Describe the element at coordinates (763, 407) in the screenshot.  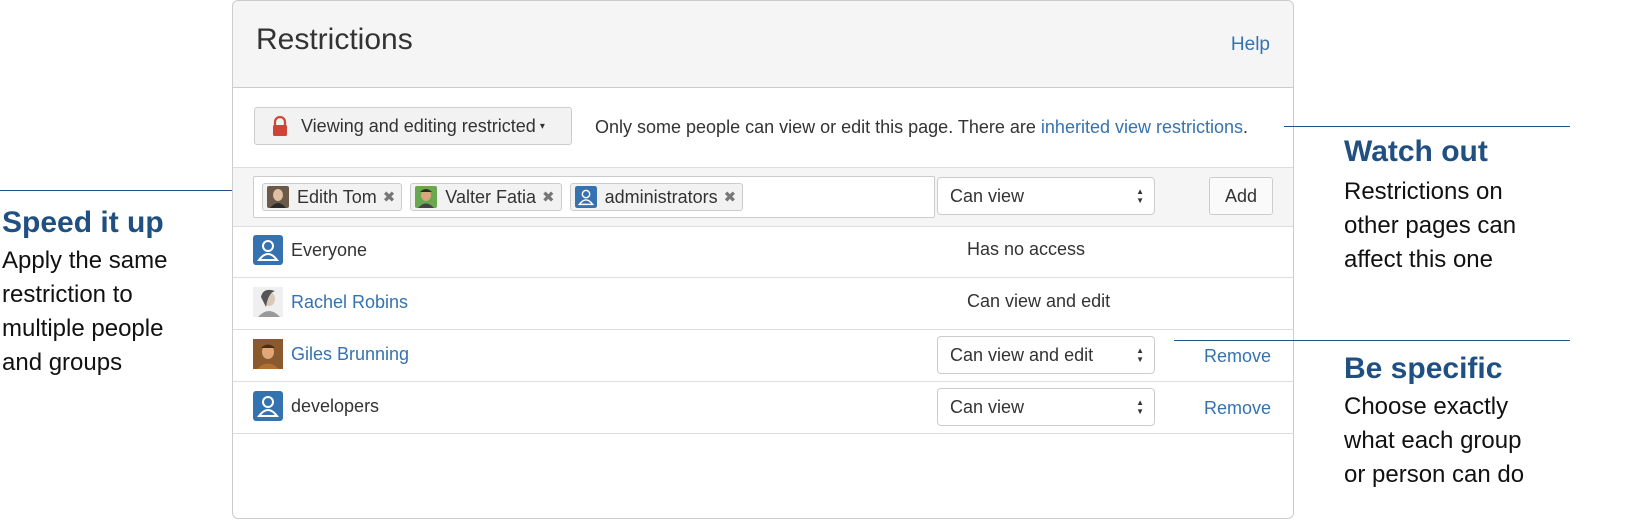
I see `table-row: developers Can view ▲ ▼ Remove` at that location.